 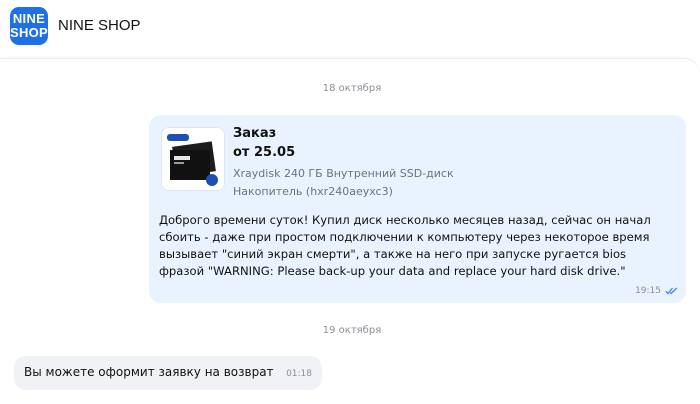 I want to click on order-title: Заказ, so click(x=255, y=133).